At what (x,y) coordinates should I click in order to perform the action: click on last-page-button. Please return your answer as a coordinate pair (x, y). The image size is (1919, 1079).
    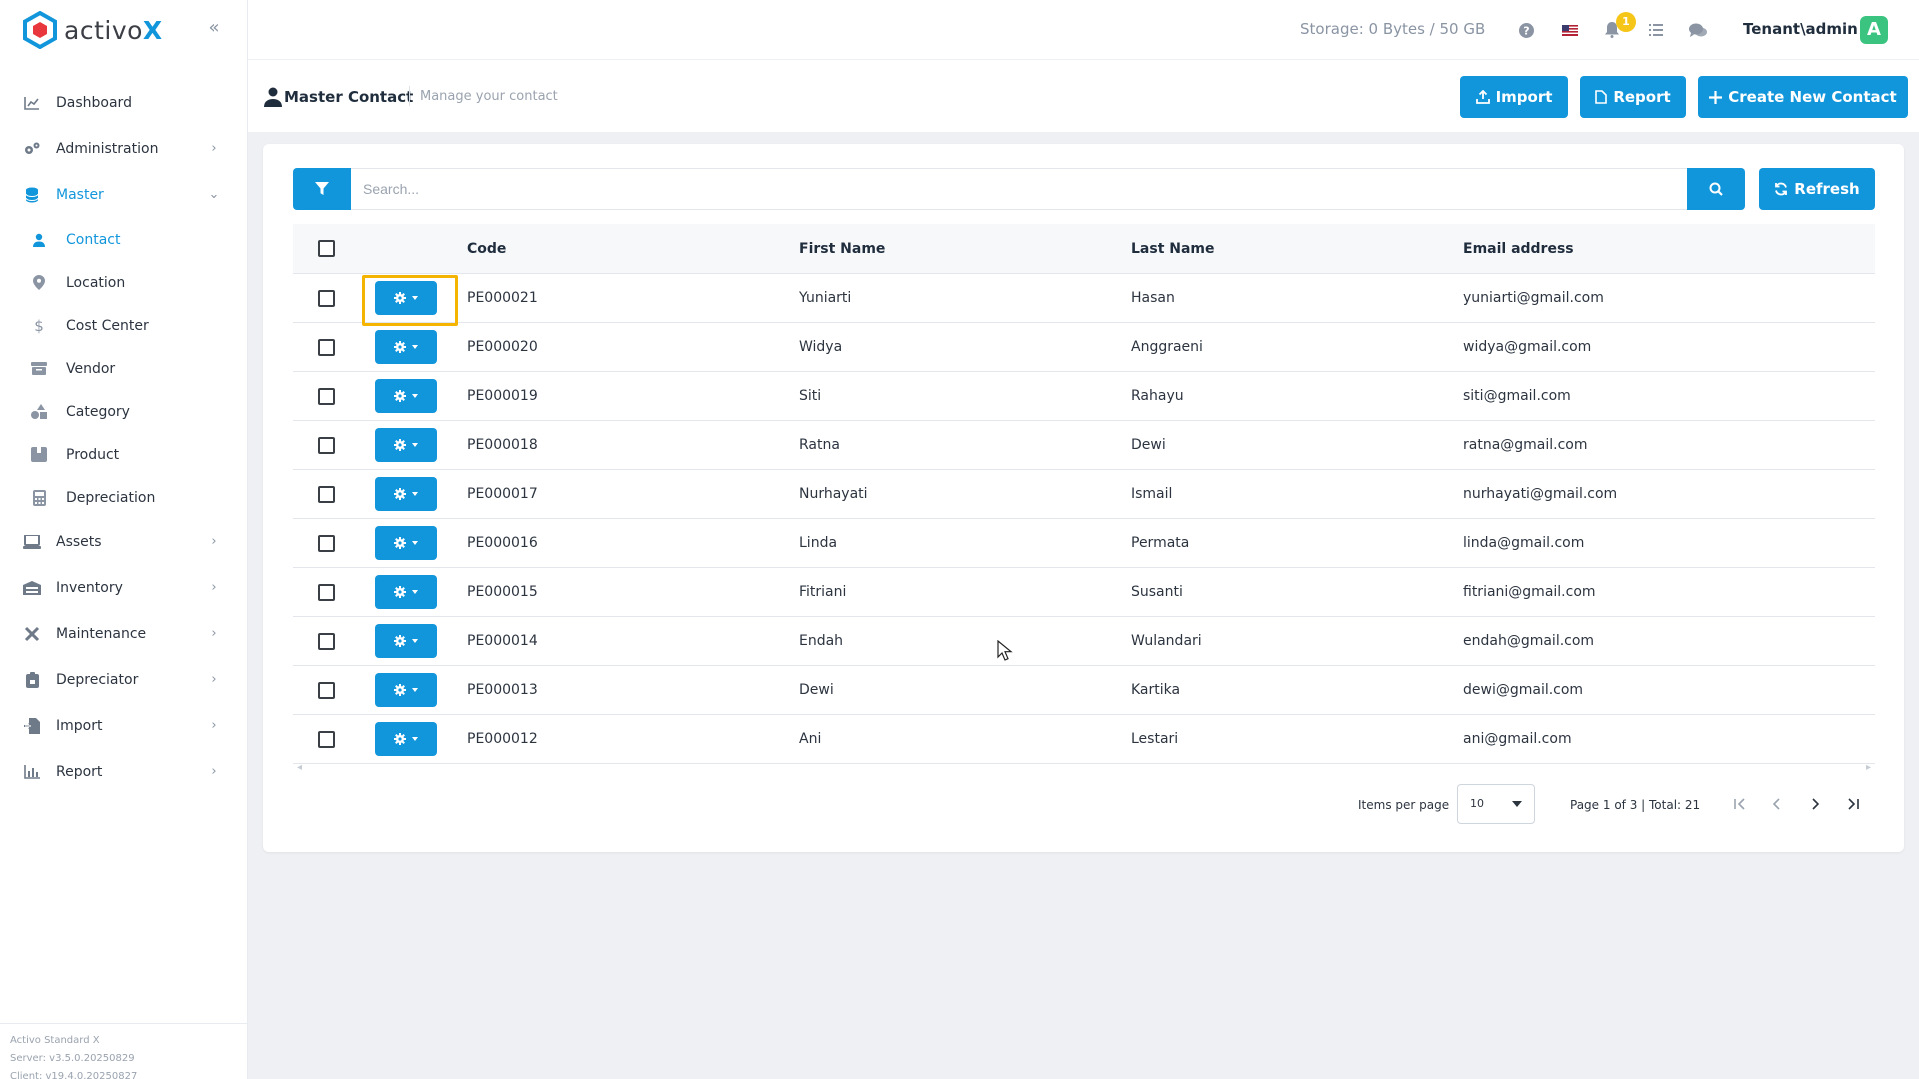
    Looking at the image, I should click on (1853, 804).